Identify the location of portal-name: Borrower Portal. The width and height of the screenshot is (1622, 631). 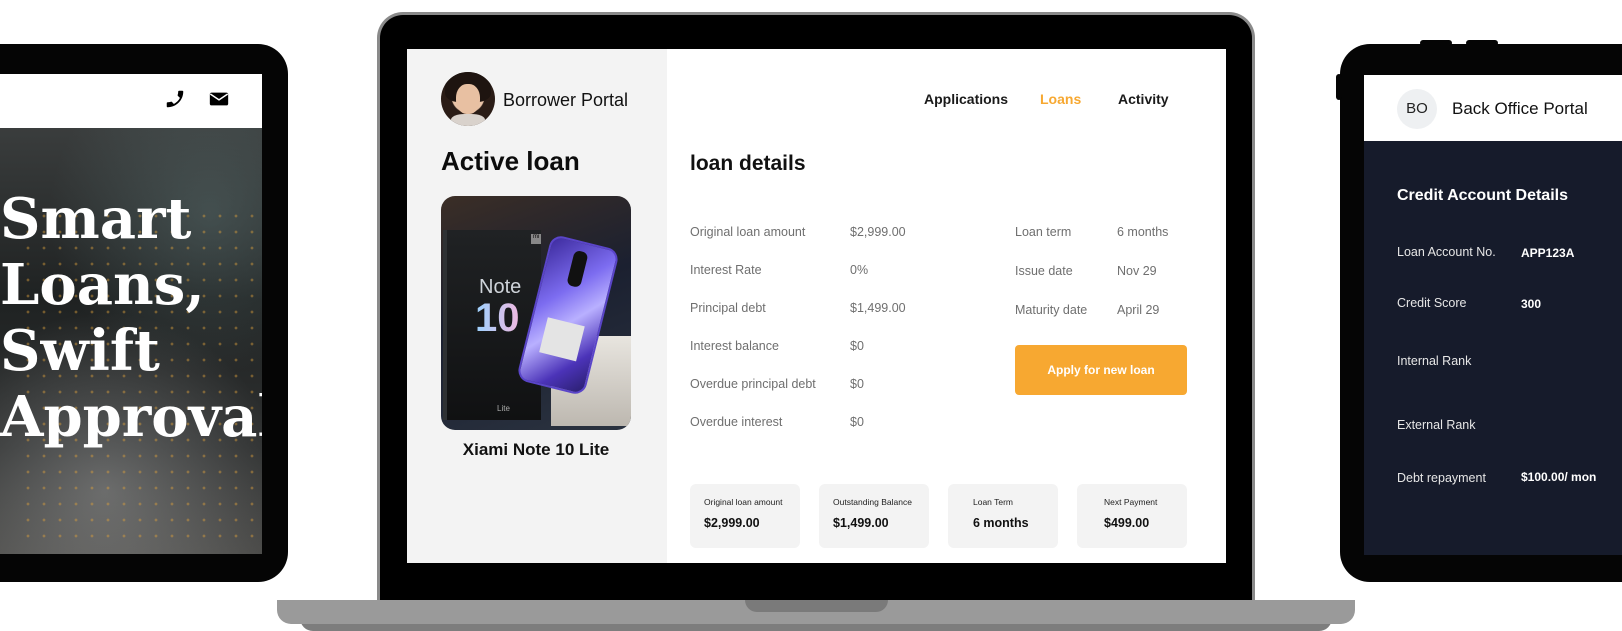
(566, 100).